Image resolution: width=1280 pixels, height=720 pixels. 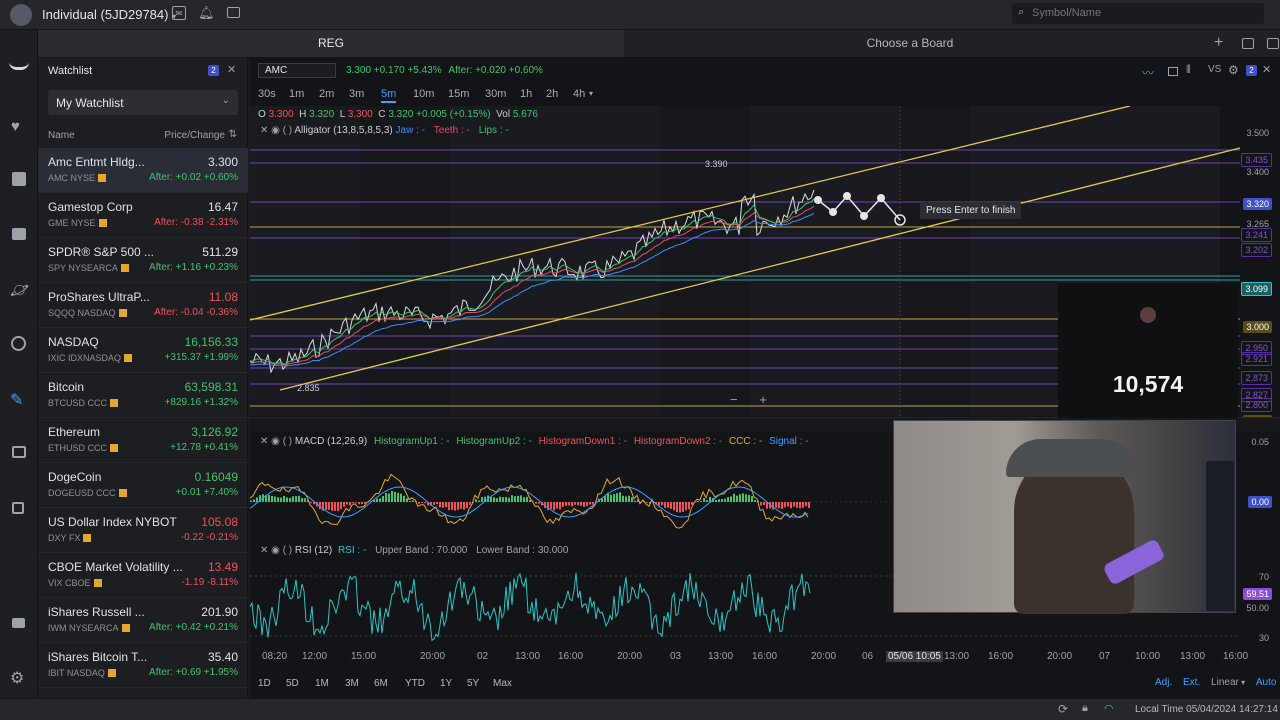 What do you see at coordinates (1248, 43) in the screenshot?
I see `save-board-icon` at bounding box center [1248, 43].